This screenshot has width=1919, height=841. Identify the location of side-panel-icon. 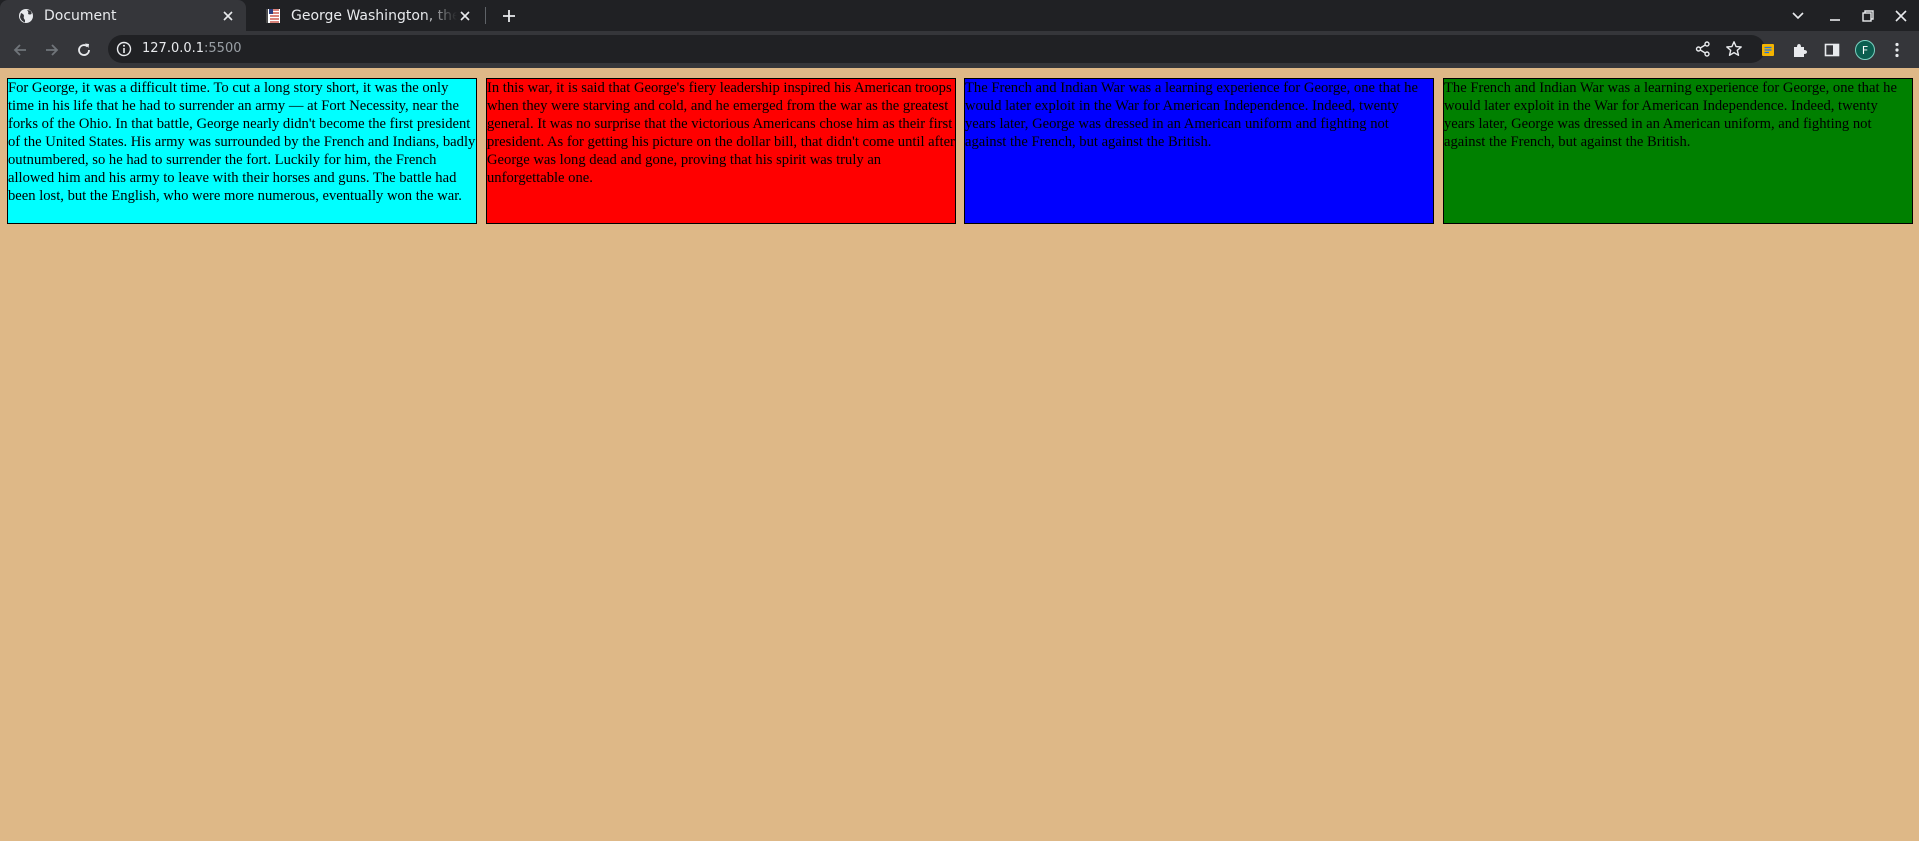
(1832, 50).